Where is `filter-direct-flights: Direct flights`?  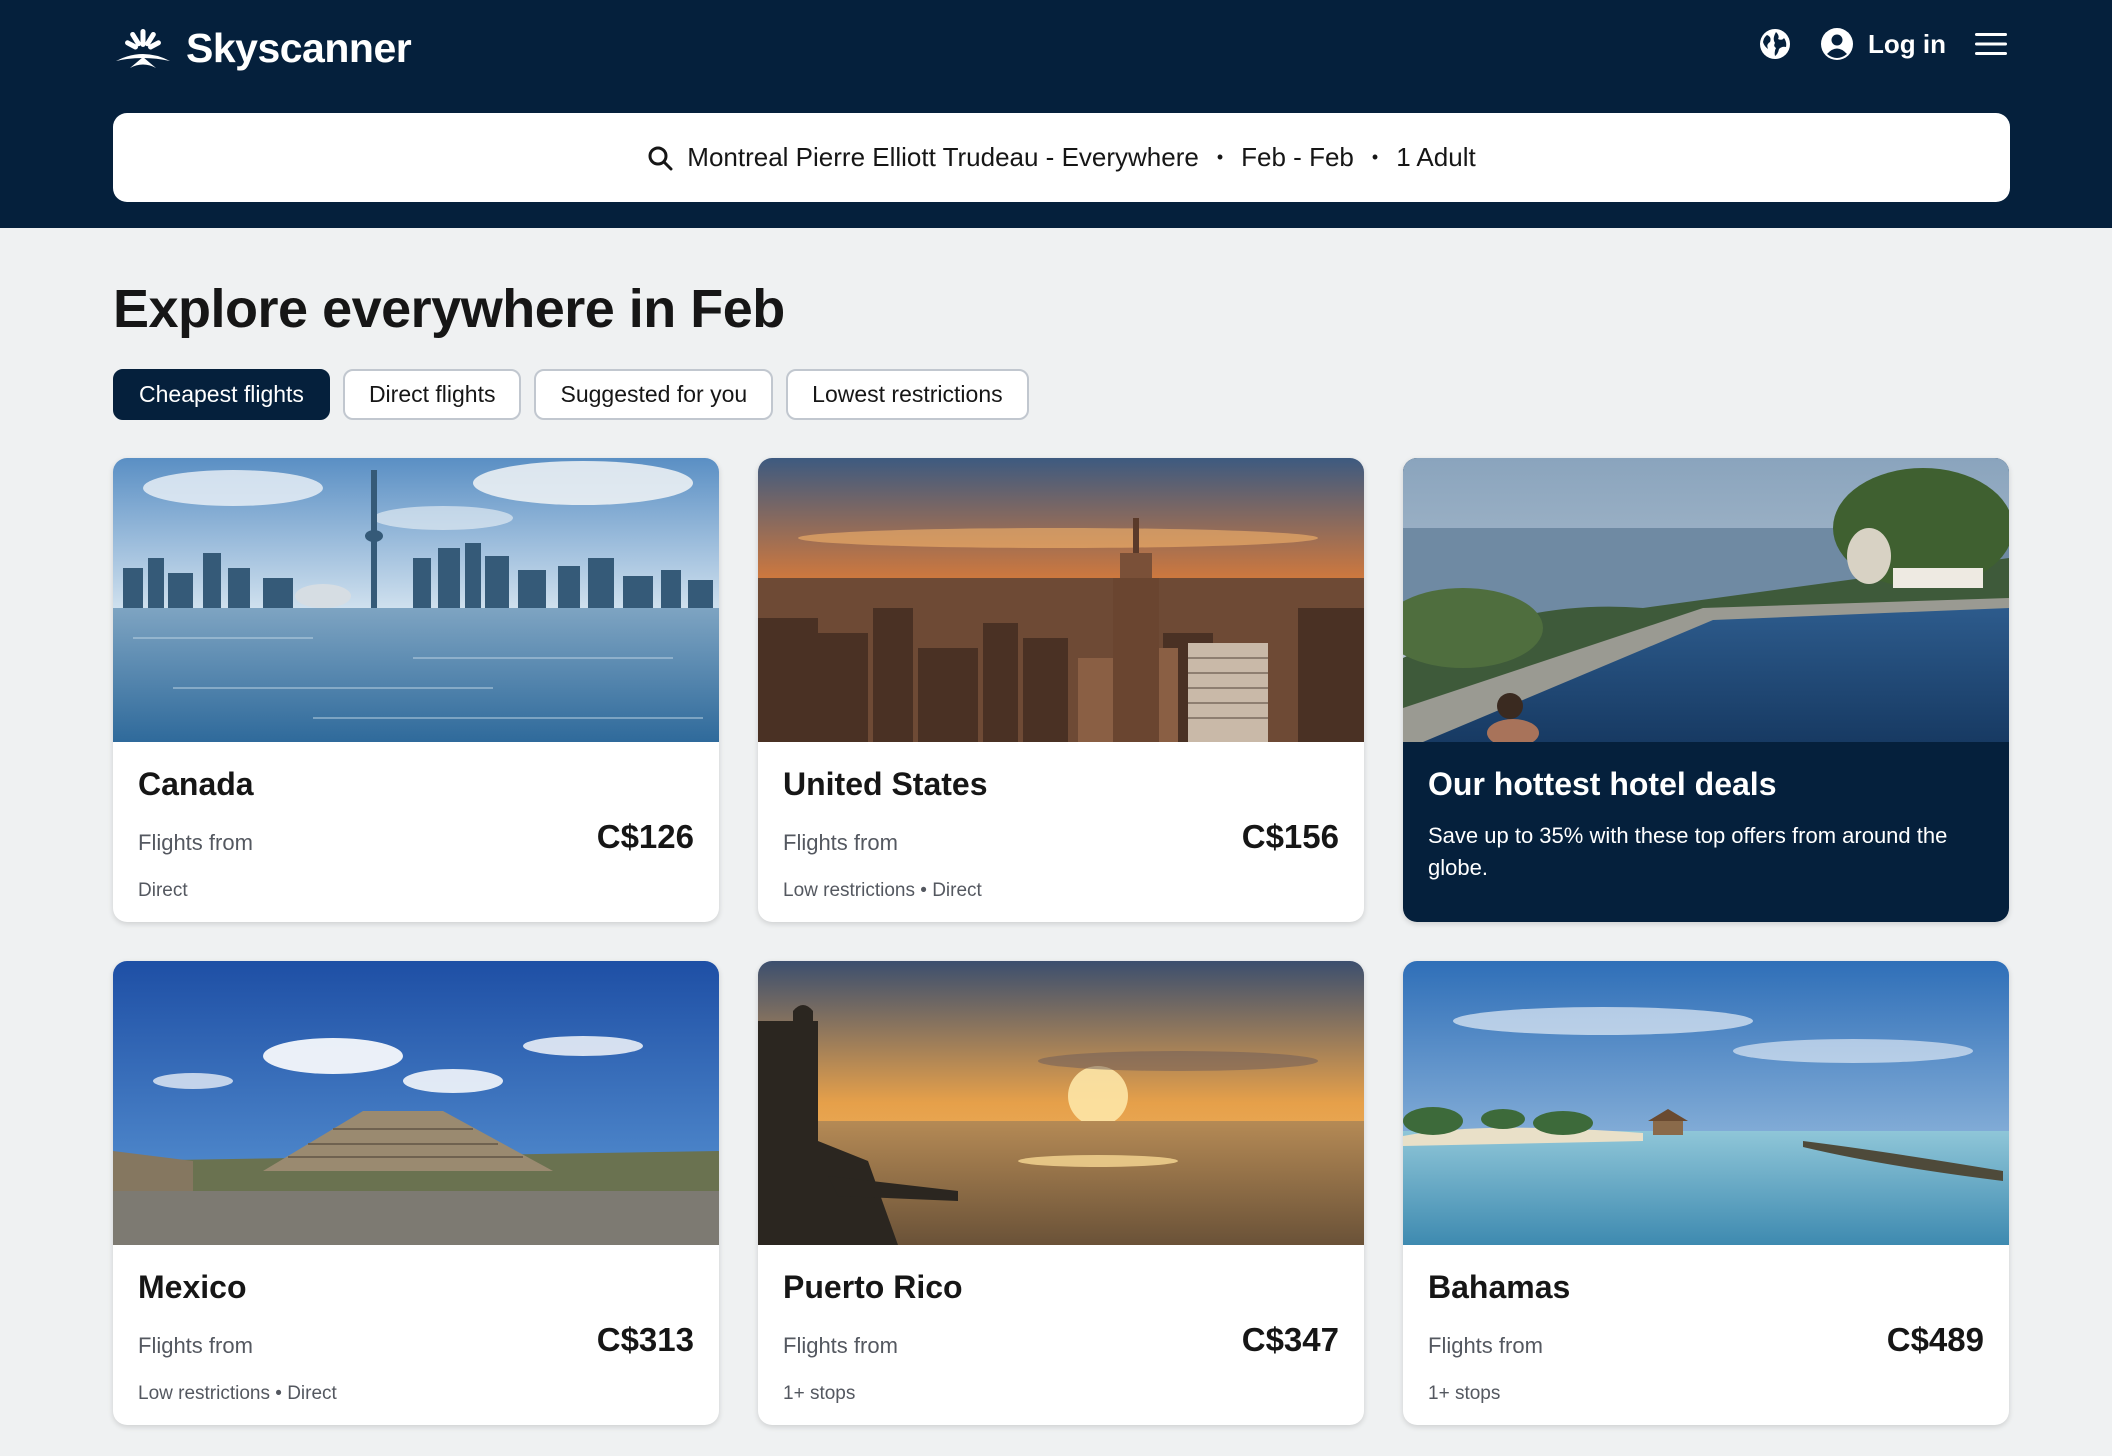 filter-direct-flights: Direct flights is located at coordinates (432, 394).